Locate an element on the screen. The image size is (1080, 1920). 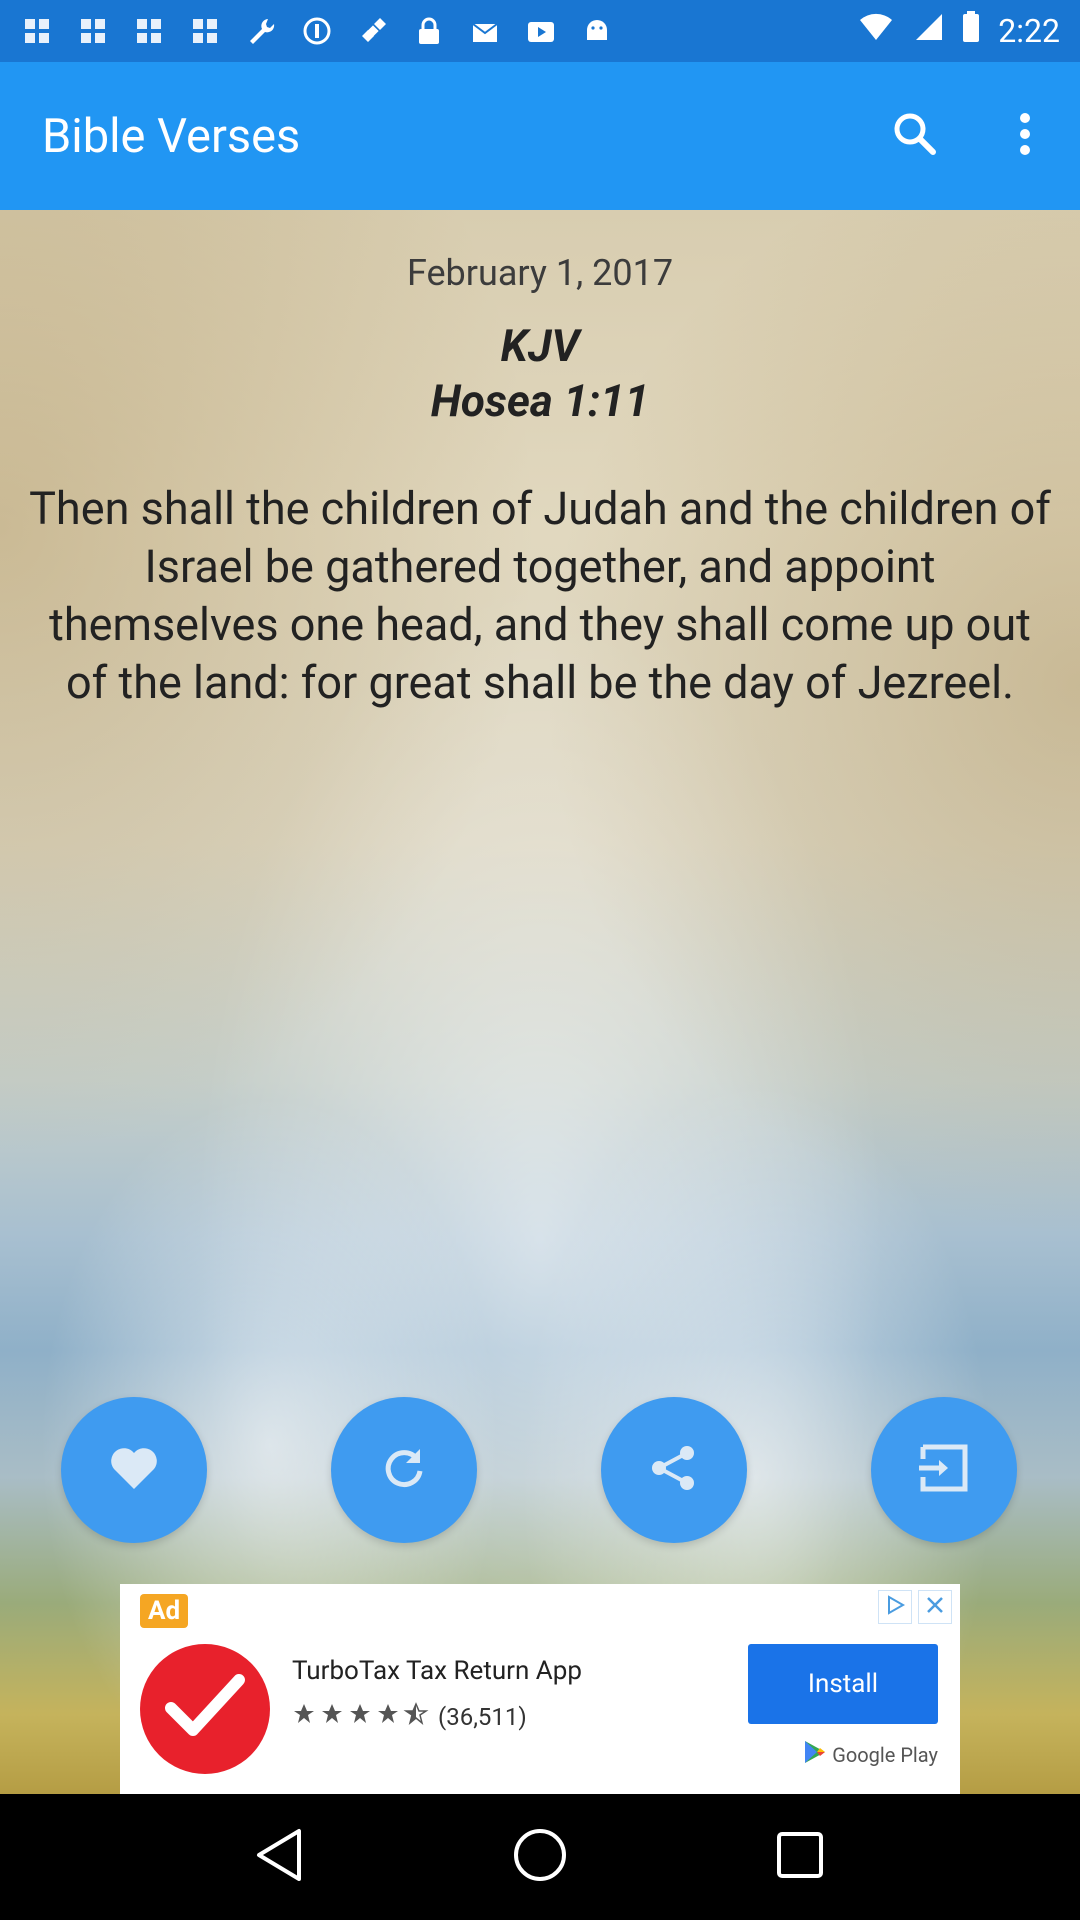
back-icon is located at coordinates (280, 1857).